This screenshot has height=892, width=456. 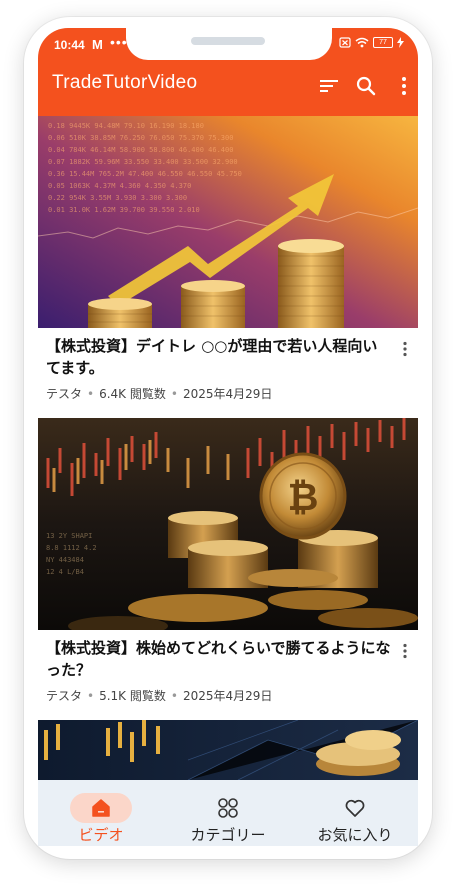 I want to click on charging-icon, so click(x=400, y=42).